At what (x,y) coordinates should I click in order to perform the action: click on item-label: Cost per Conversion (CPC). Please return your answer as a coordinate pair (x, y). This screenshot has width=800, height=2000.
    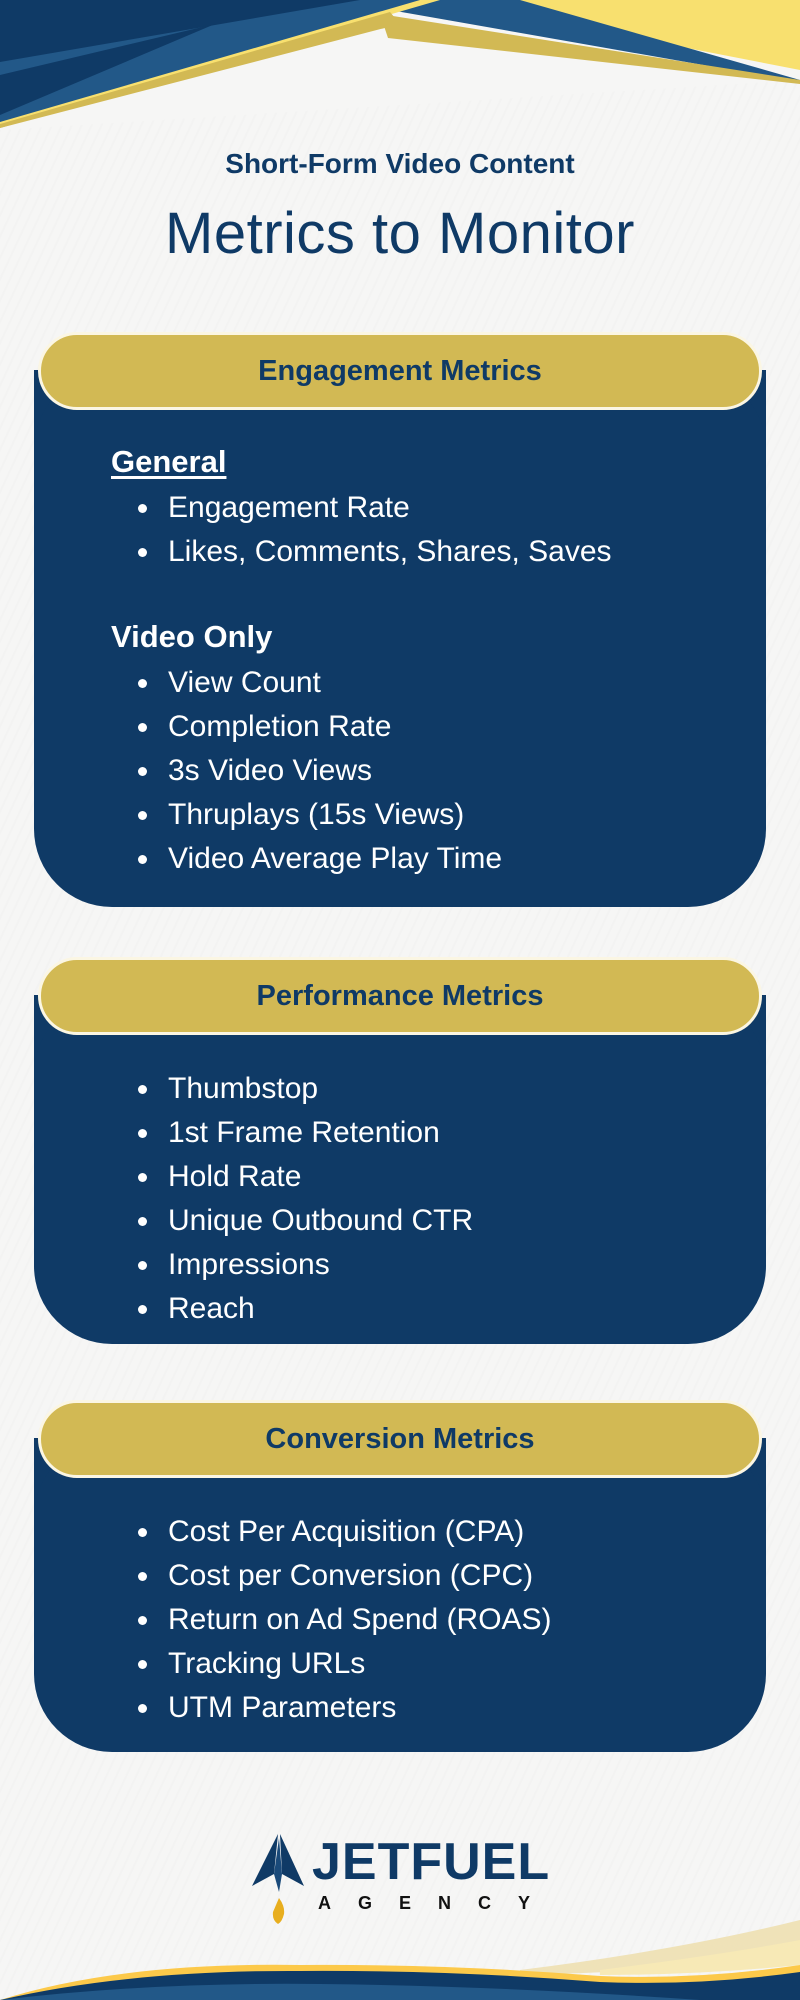
    Looking at the image, I should click on (351, 1575).